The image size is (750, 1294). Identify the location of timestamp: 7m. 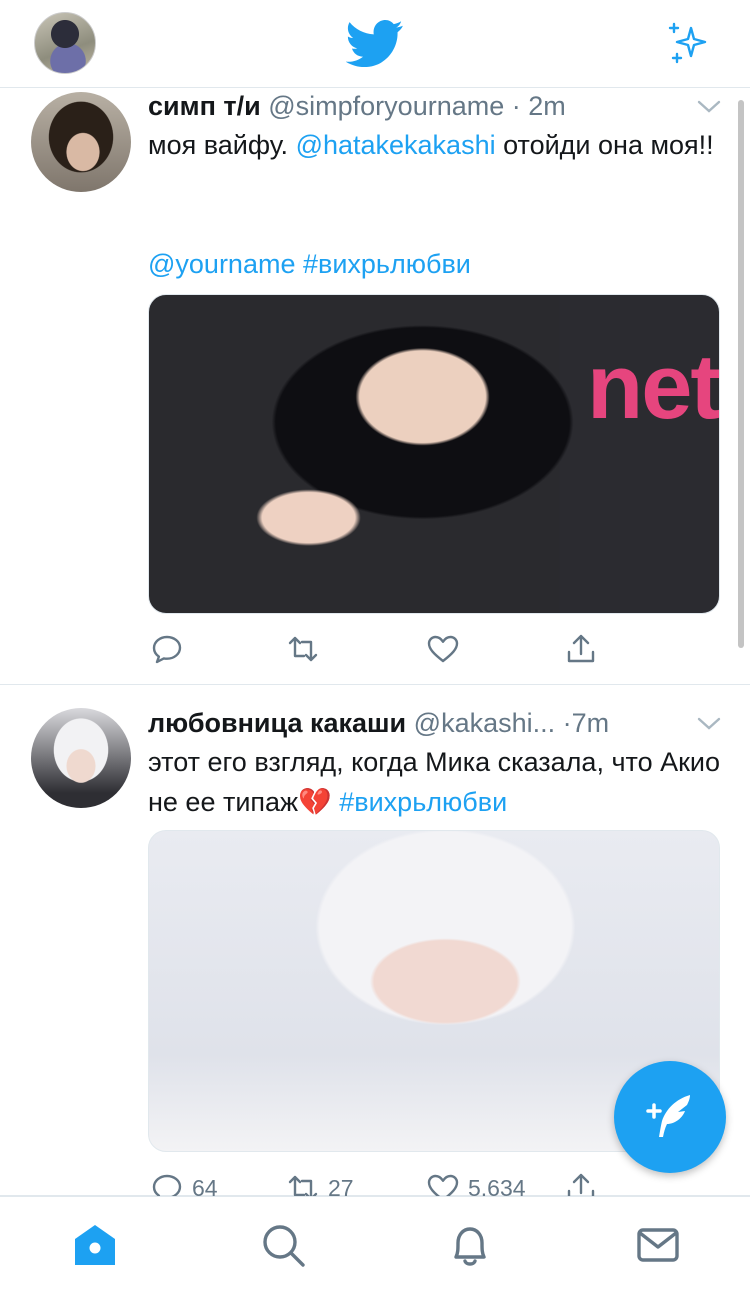
(590, 723).